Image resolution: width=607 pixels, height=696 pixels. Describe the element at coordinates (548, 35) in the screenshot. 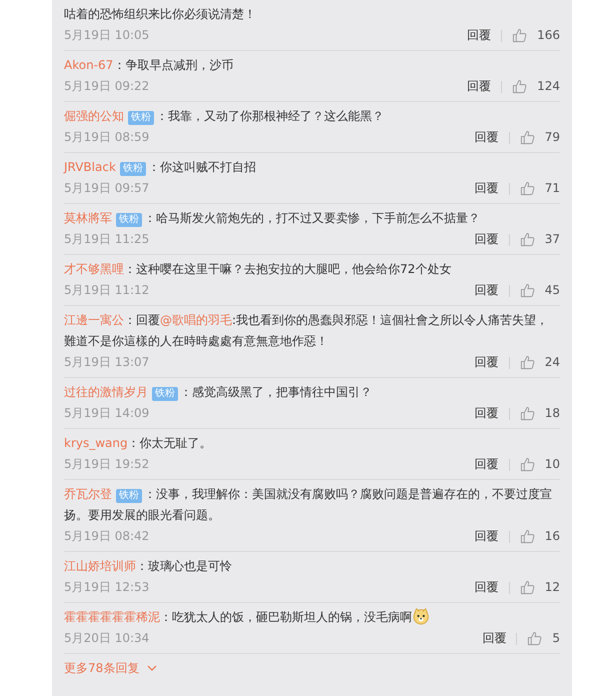

I see `like-count: 166` at that location.